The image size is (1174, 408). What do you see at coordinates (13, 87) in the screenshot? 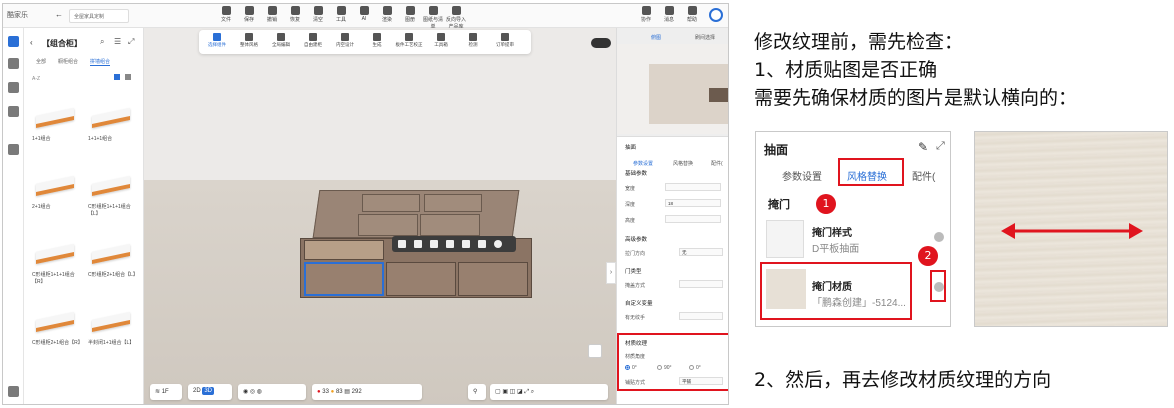
I see `user-icon` at bounding box center [13, 87].